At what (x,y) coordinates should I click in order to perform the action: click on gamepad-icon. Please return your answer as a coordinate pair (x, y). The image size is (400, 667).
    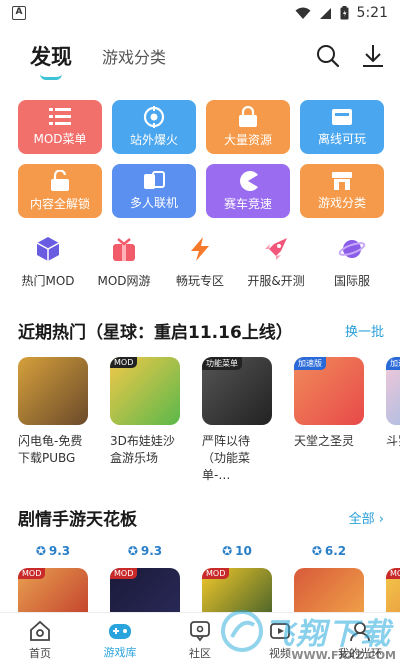
    Looking at the image, I should click on (120, 631).